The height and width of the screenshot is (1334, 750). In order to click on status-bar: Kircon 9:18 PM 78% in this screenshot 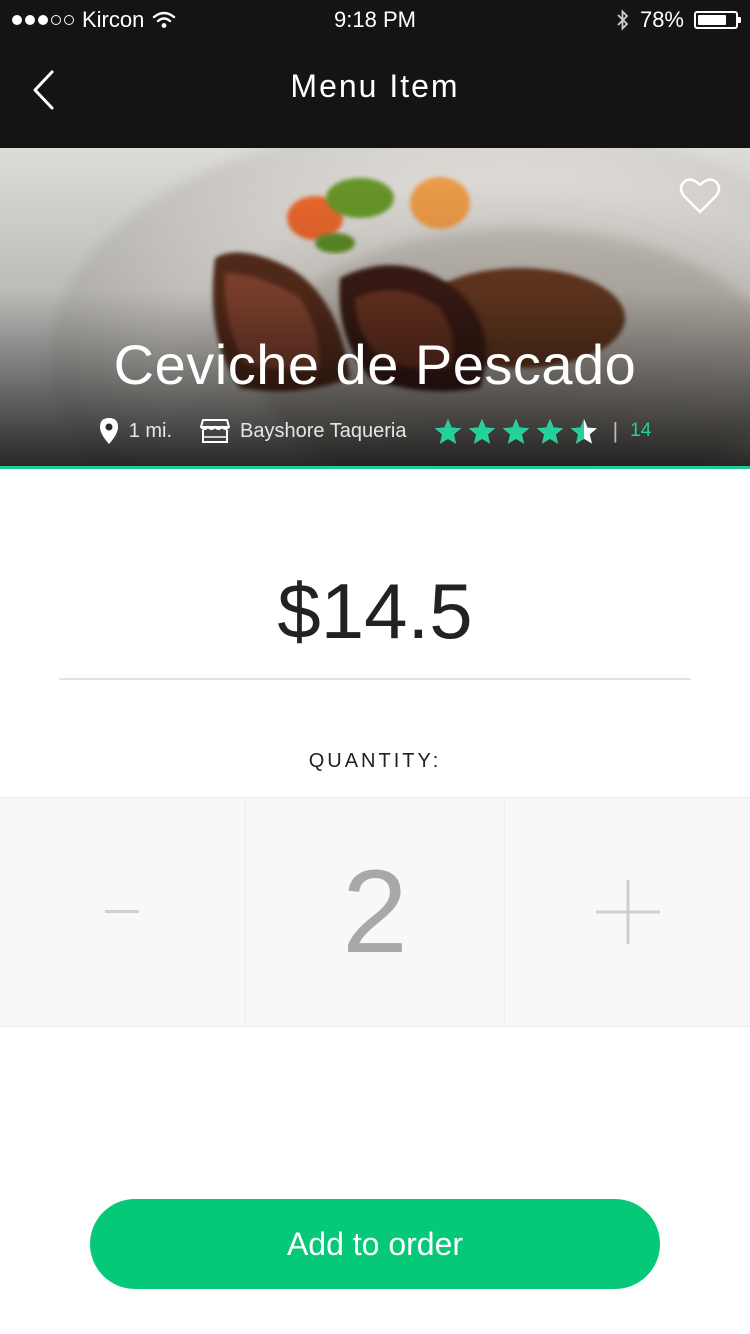, I will do `click(375, 20)`.